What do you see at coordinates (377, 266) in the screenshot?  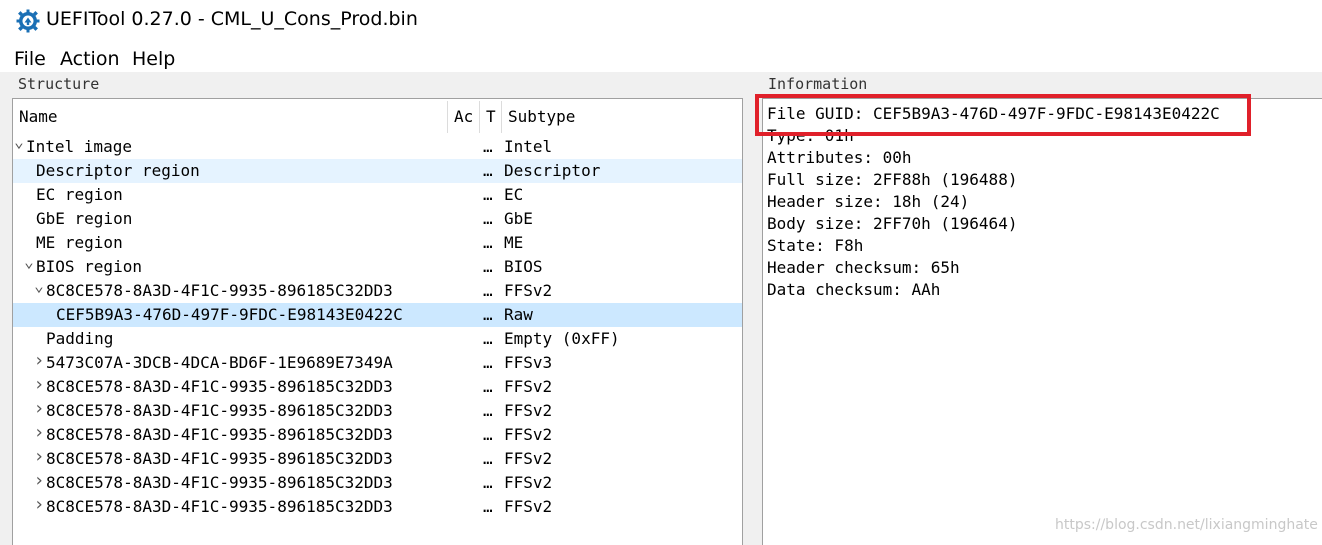 I see `tree-row: ⌄ BIOS region … BIOS` at bounding box center [377, 266].